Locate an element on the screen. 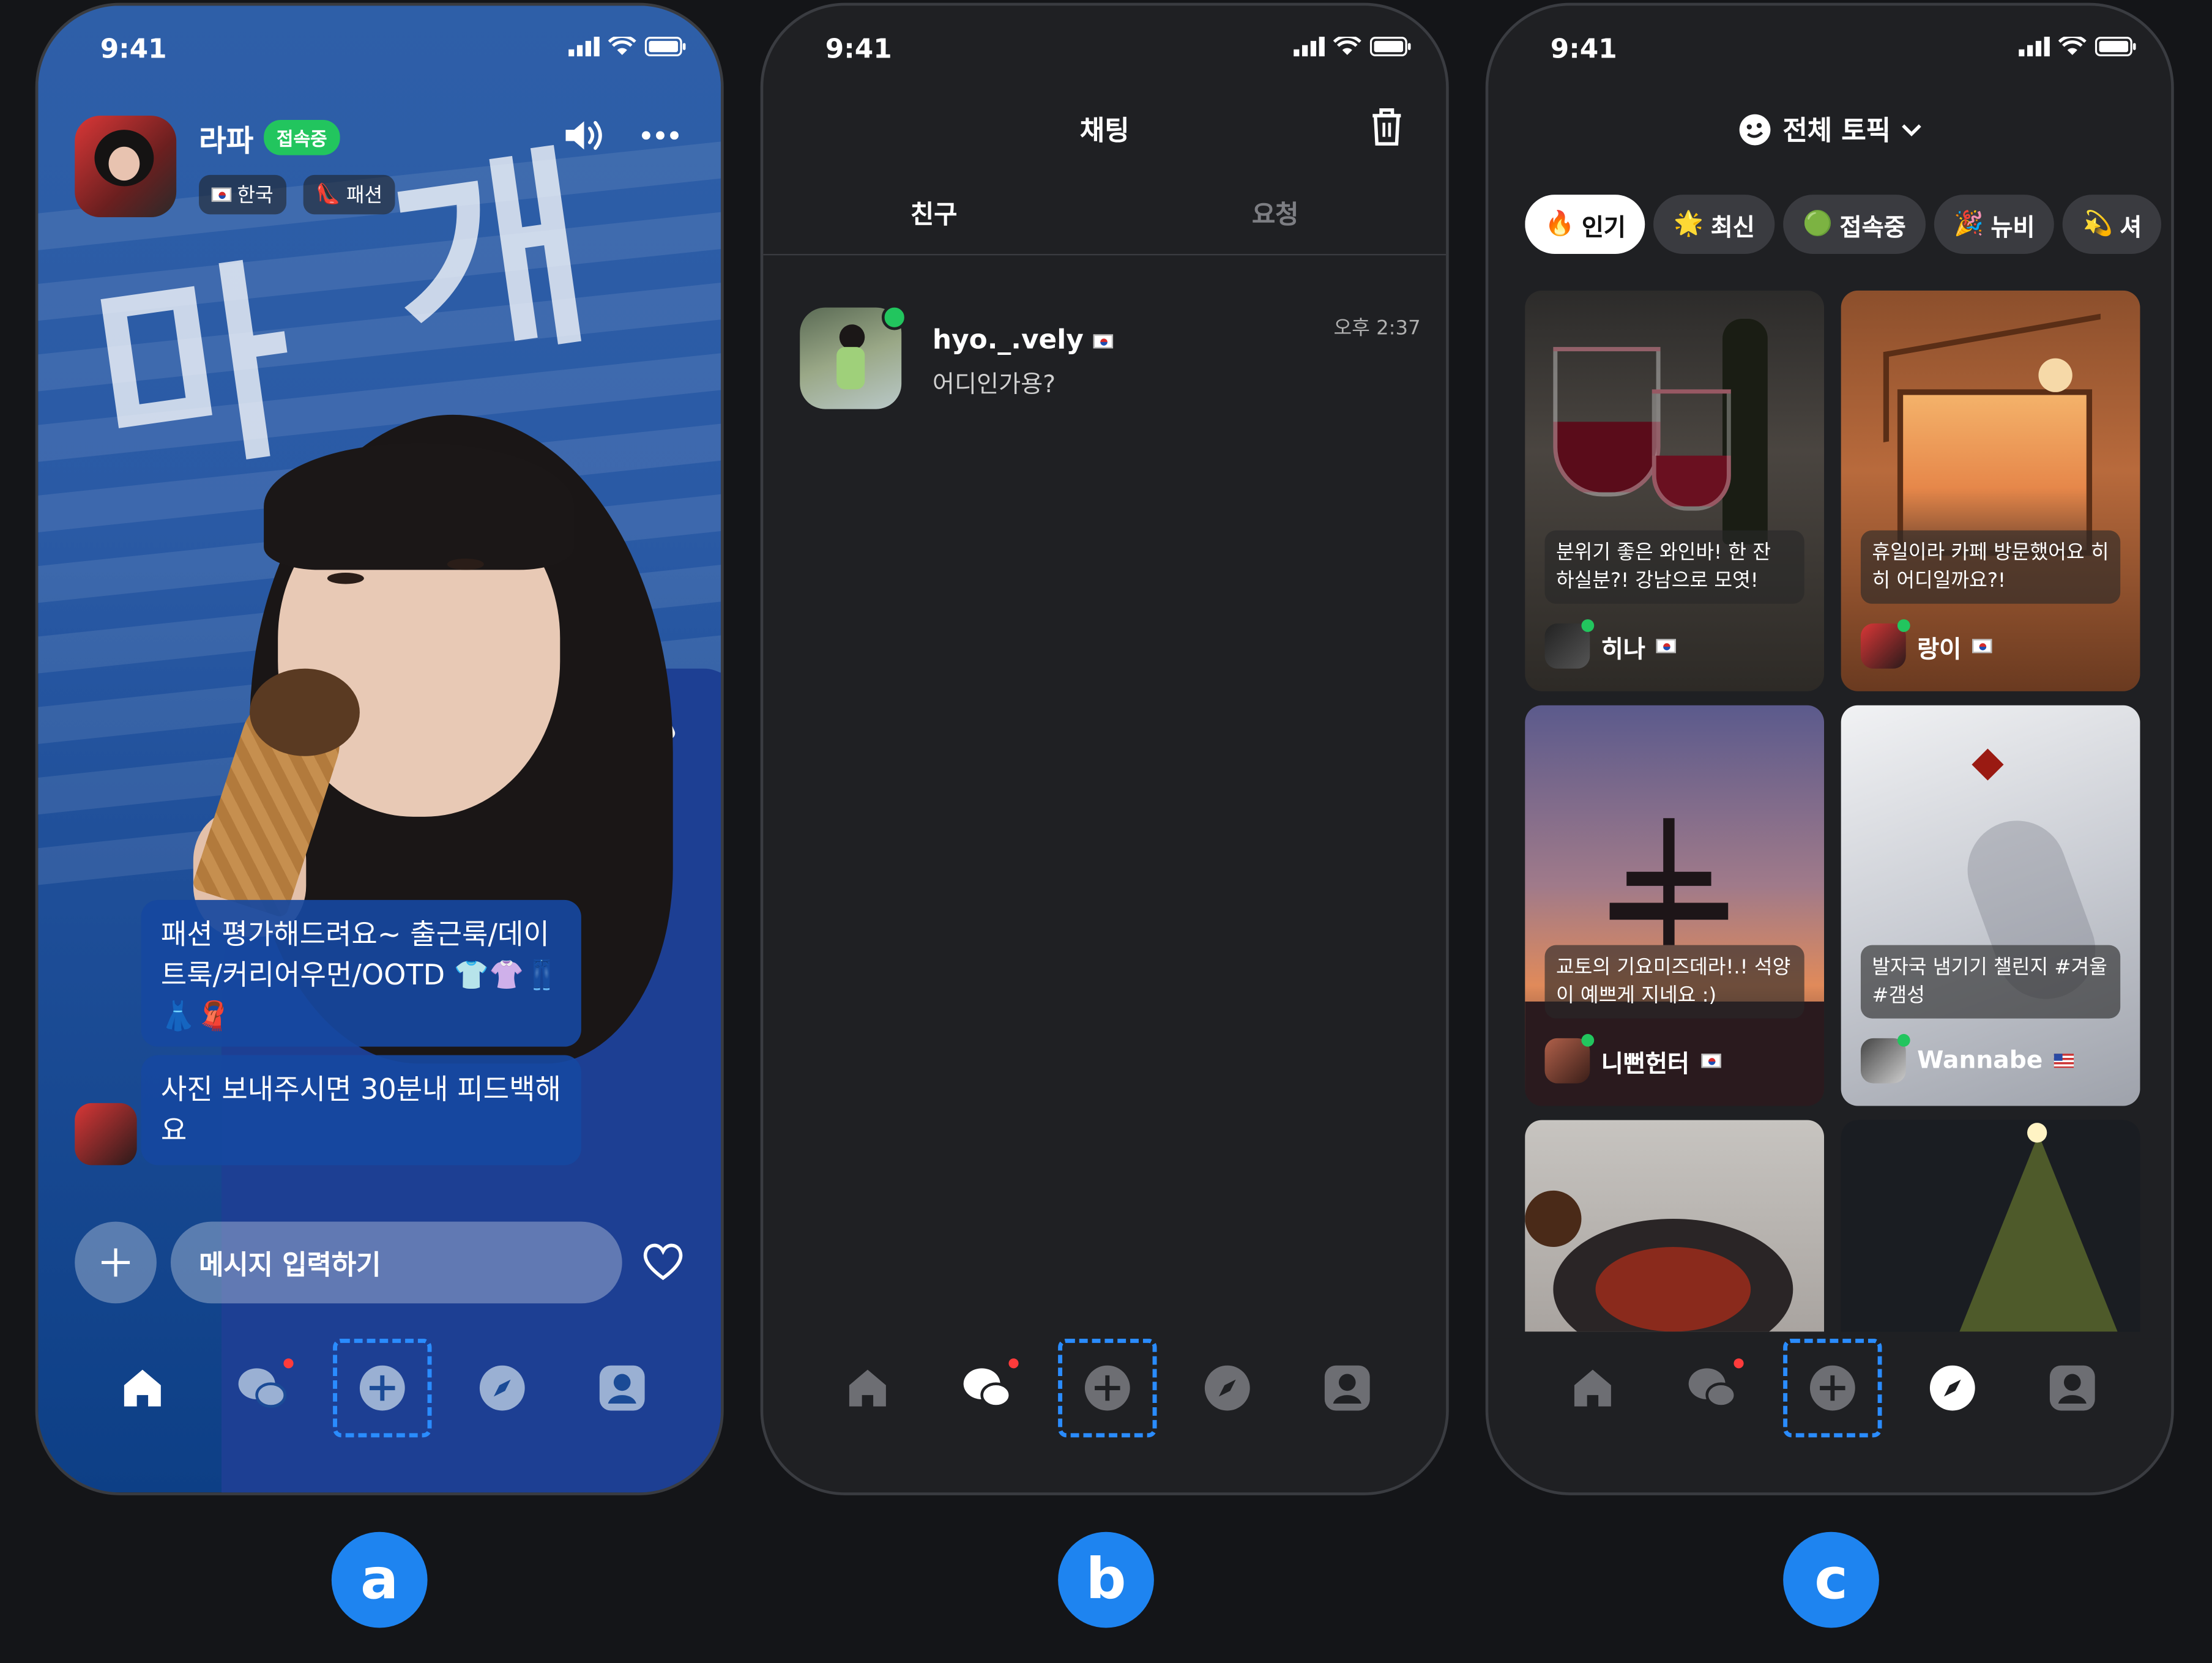 The width and height of the screenshot is (2212, 1663). card-caption: 분위기 좋은 와인바! 한 잔 하실분?! 강남으로 모엿! is located at coordinates (1674, 567).